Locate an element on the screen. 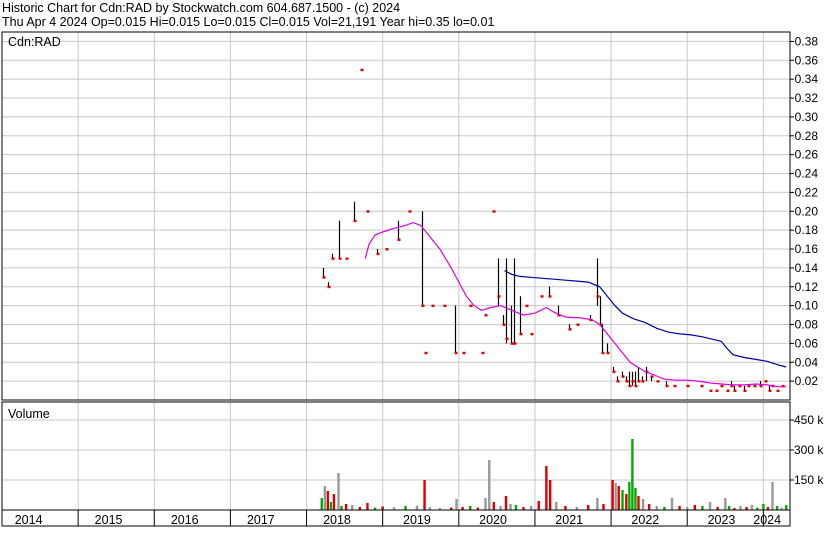 The image size is (830, 543). x-tick-label: 2018 is located at coordinates (337, 520).